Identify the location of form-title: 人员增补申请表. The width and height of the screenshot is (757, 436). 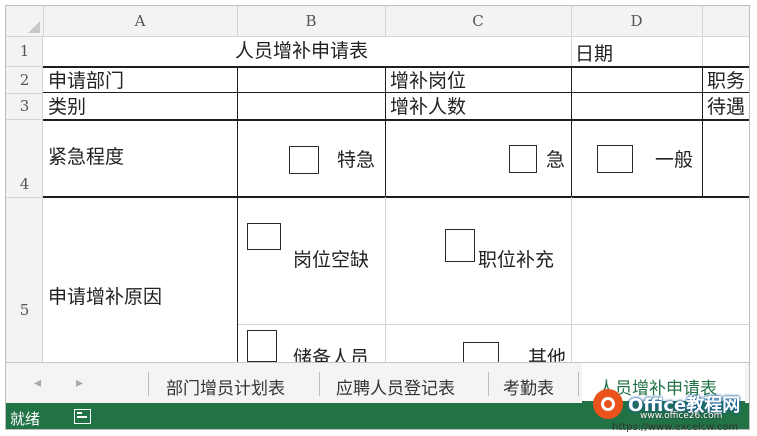
(302, 51).